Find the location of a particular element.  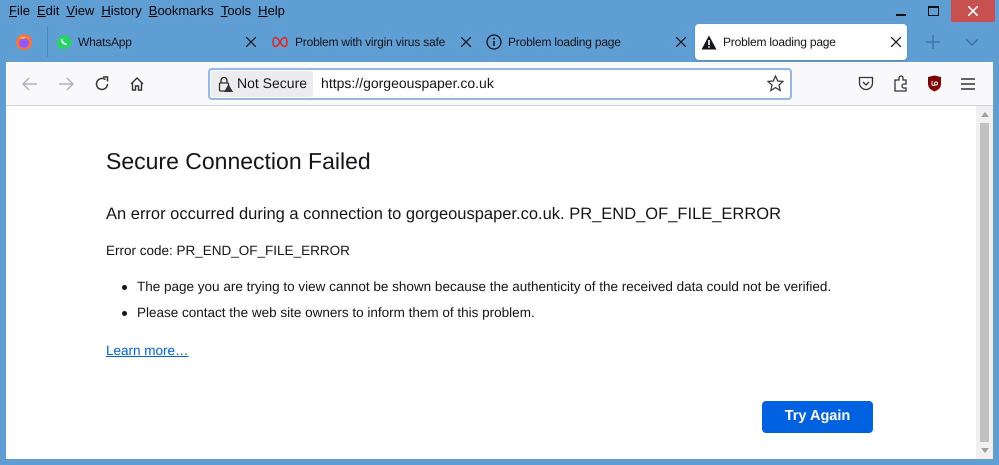

error-code: Error code: PR_END_OF_FILE_ERROR is located at coordinates (228, 251).